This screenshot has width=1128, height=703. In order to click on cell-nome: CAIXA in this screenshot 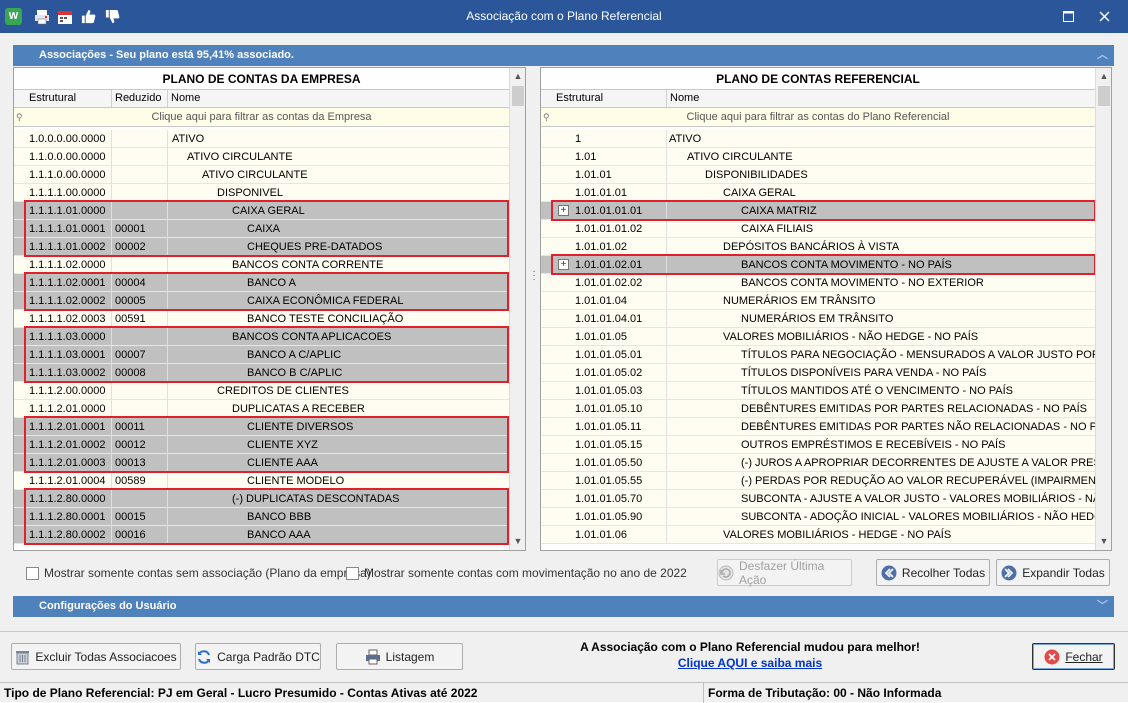, I will do `click(264, 229)`.